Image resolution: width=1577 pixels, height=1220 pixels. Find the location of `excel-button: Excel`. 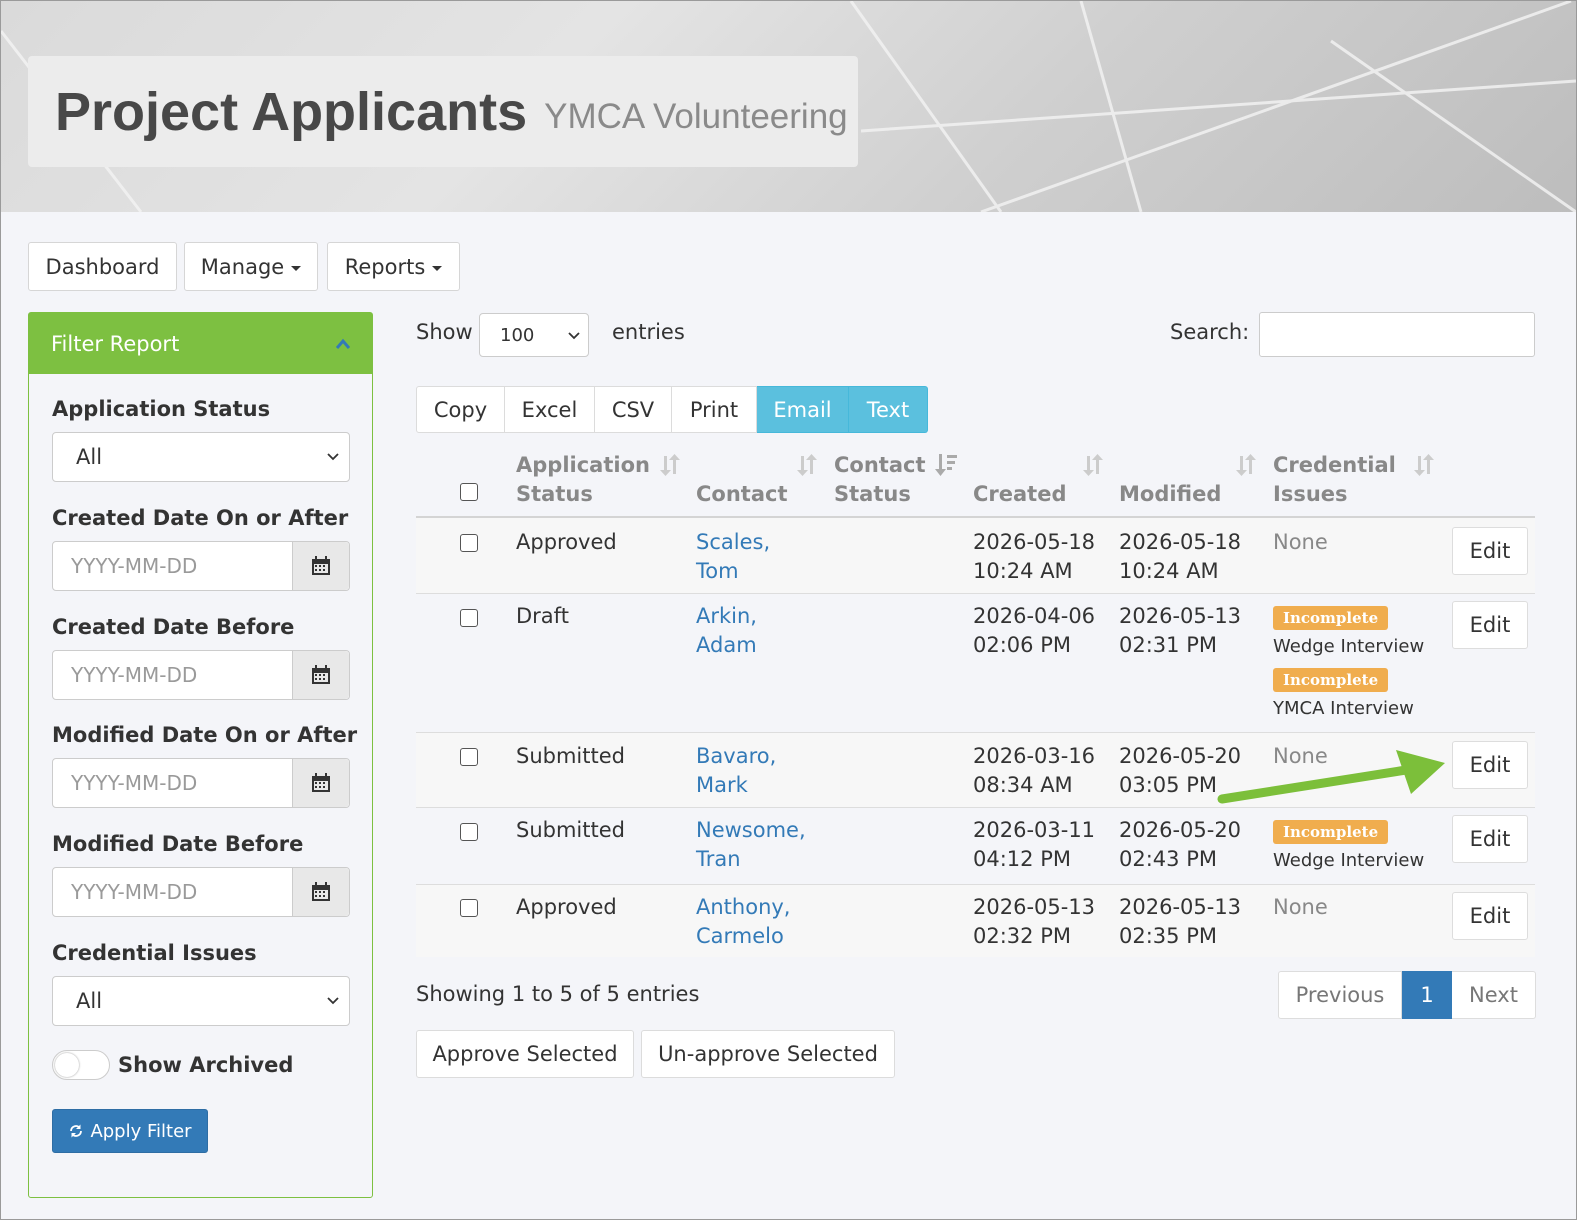

excel-button: Excel is located at coordinates (550, 409).